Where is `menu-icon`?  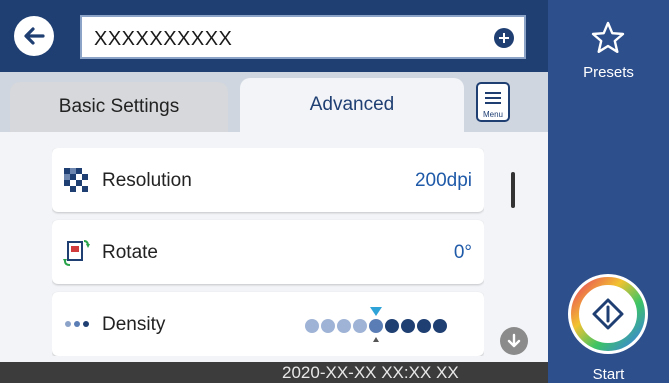 menu-icon is located at coordinates (493, 99).